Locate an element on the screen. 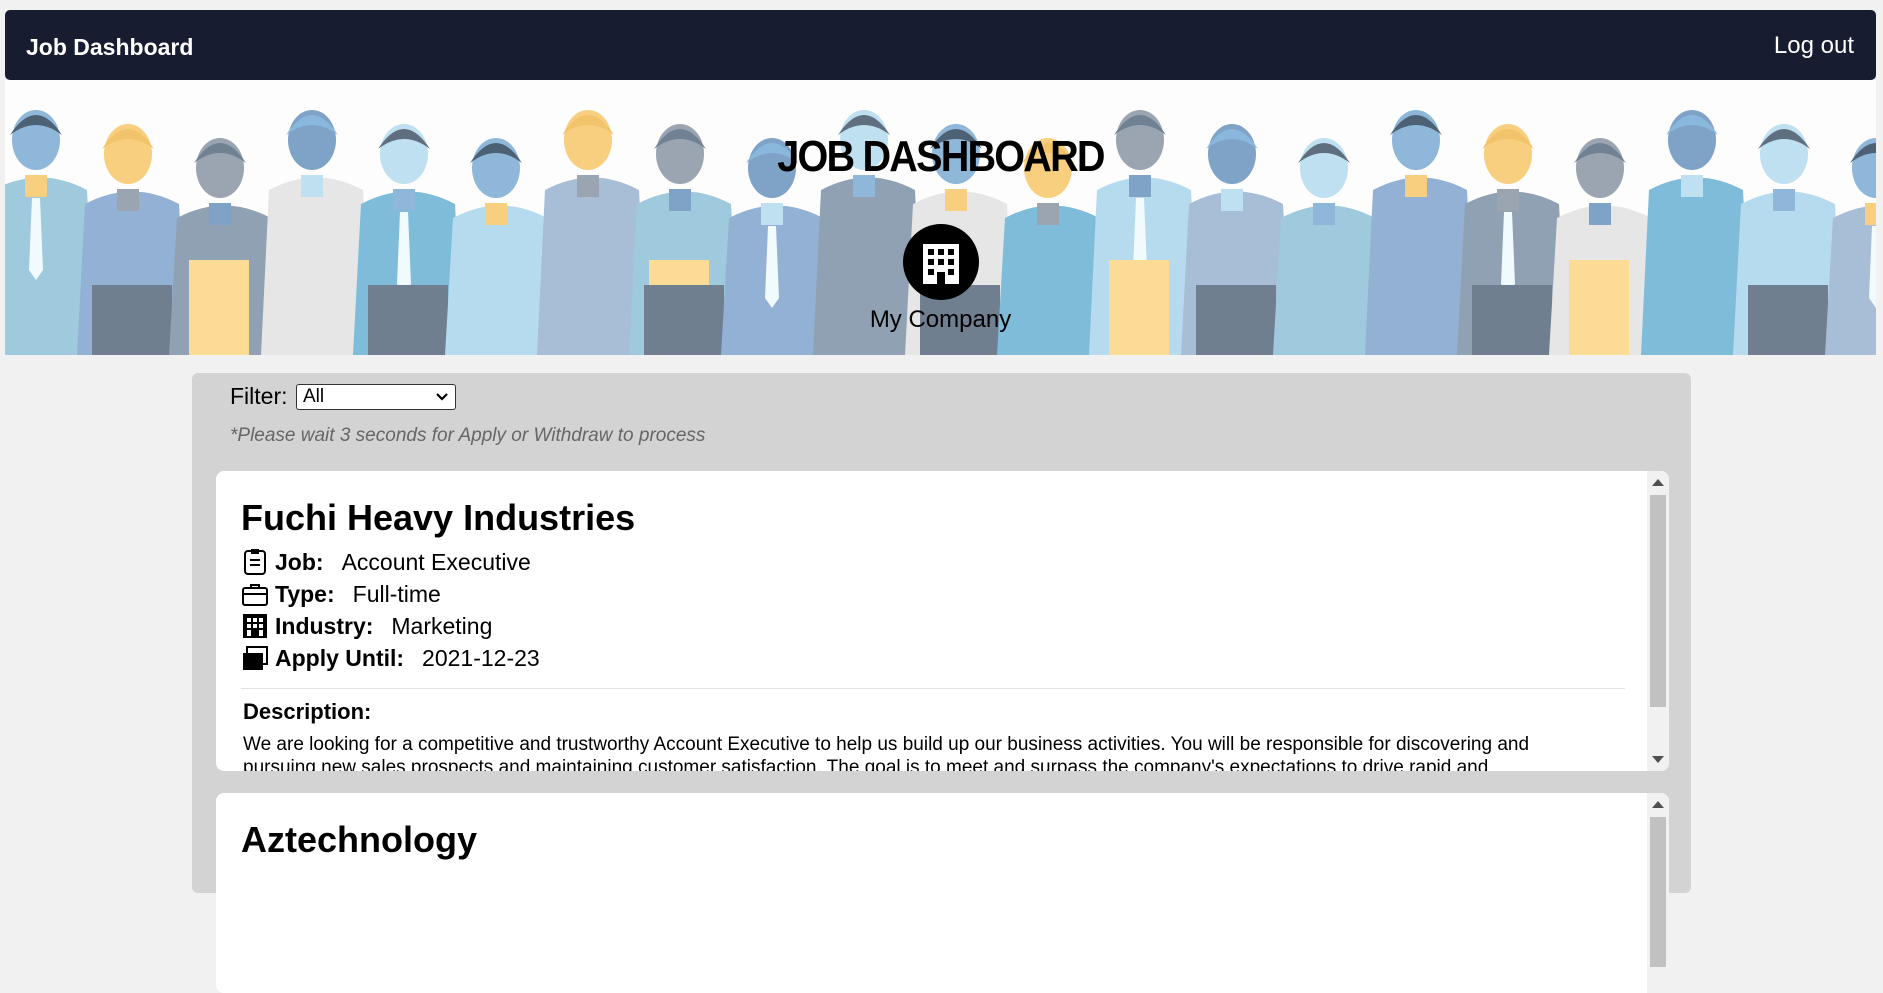  type-field: Type: Full-time is located at coordinates (341, 594).